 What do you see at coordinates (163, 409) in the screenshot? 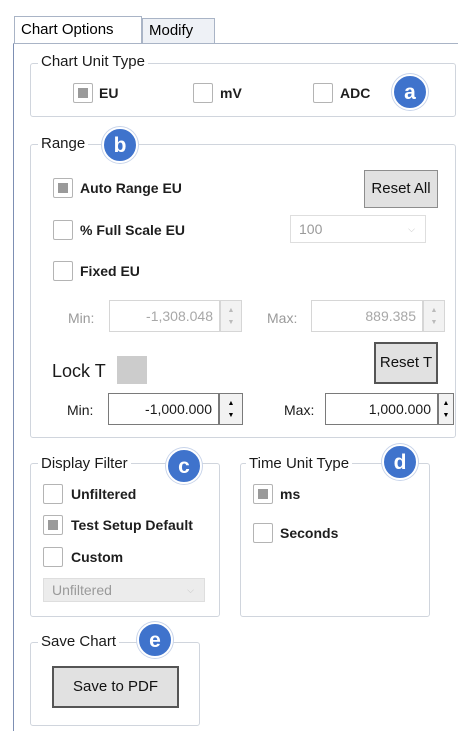
I see `t-min-input: -1,000.000` at bounding box center [163, 409].